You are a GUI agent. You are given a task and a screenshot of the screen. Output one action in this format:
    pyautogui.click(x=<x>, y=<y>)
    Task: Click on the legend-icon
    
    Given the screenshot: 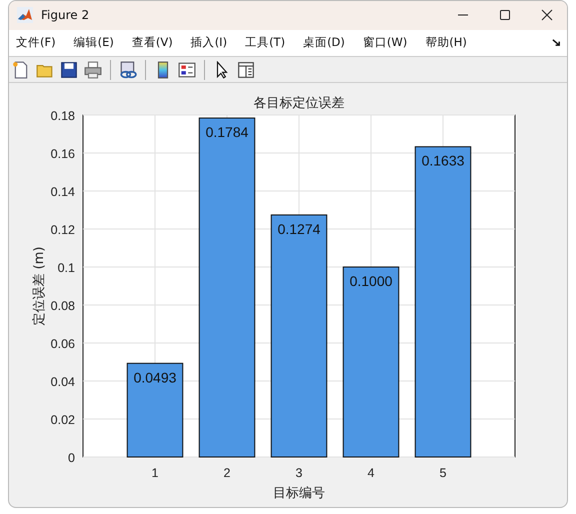 What is the action you would take?
    pyautogui.click(x=187, y=69)
    